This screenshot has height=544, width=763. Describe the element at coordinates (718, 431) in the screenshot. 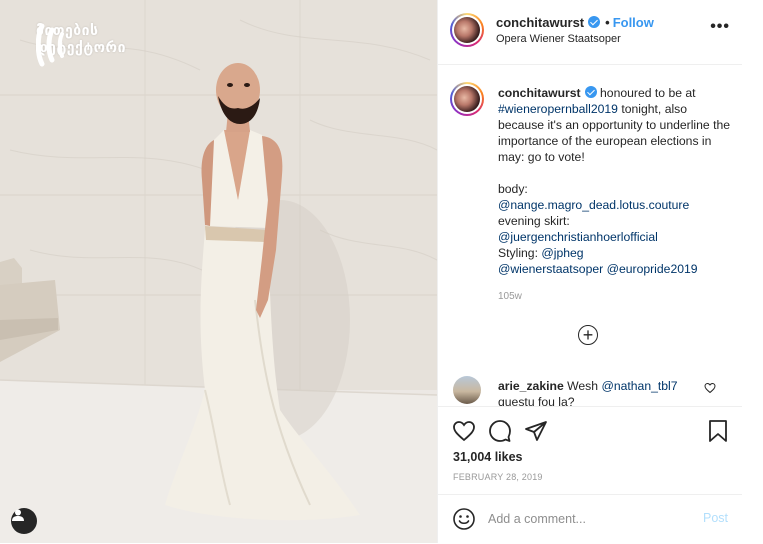

I see `bookmark-icon` at that location.